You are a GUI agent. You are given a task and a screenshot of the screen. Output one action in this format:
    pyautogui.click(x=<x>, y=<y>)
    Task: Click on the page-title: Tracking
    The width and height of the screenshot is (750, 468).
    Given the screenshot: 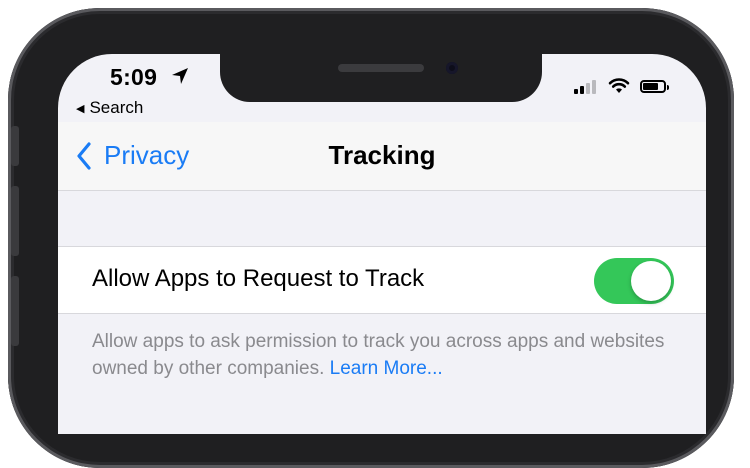 What is the action you would take?
    pyautogui.click(x=382, y=155)
    